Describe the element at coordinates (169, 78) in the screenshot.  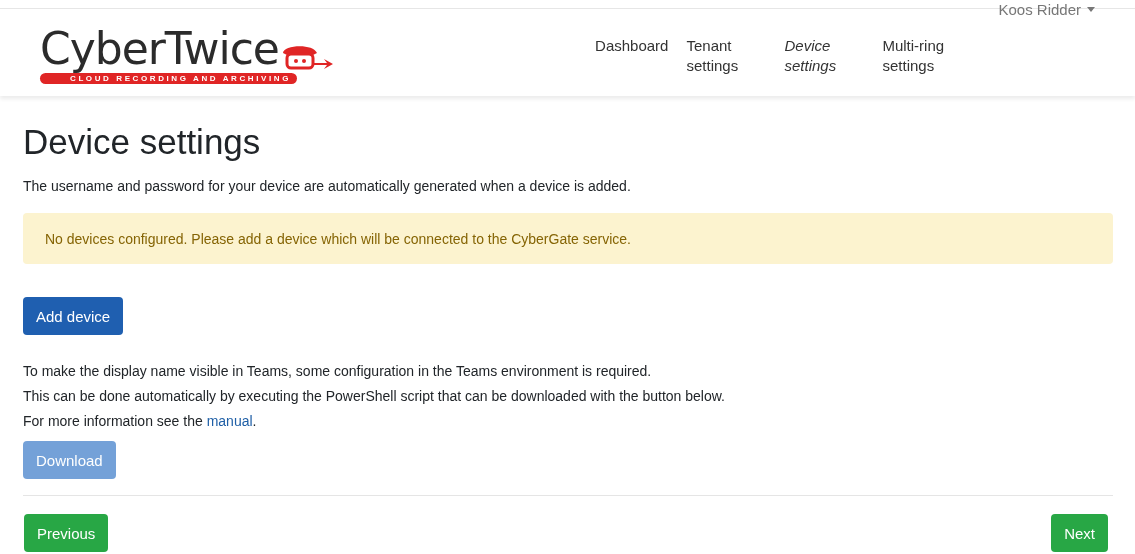
I see `logo-tagline: CLOUD RECORDING AND ARCHIVING` at that location.